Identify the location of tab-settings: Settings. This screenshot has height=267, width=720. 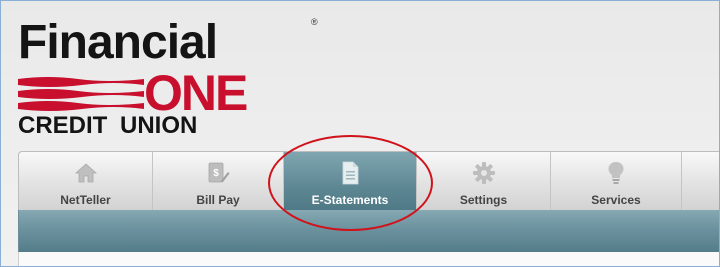
(484, 181).